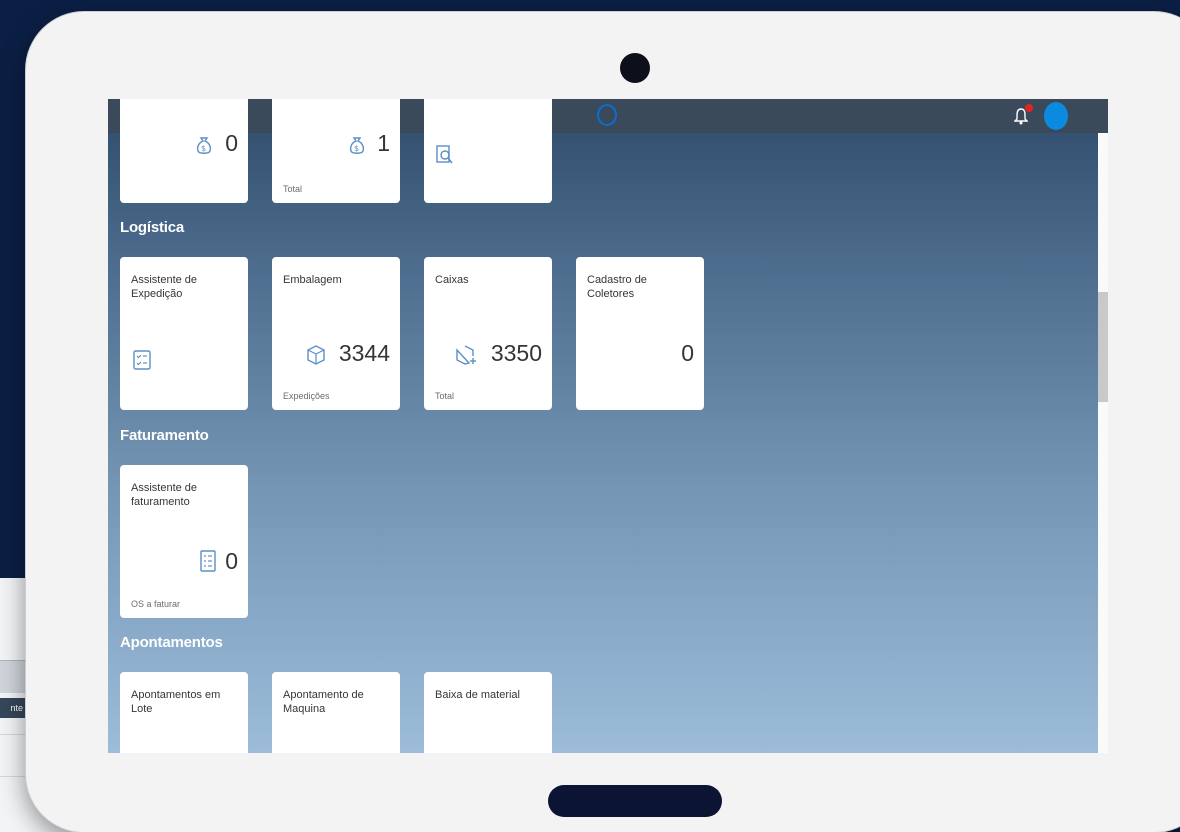 The image size is (1180, 832). I want to click on shell-bar, so click(608, 116).